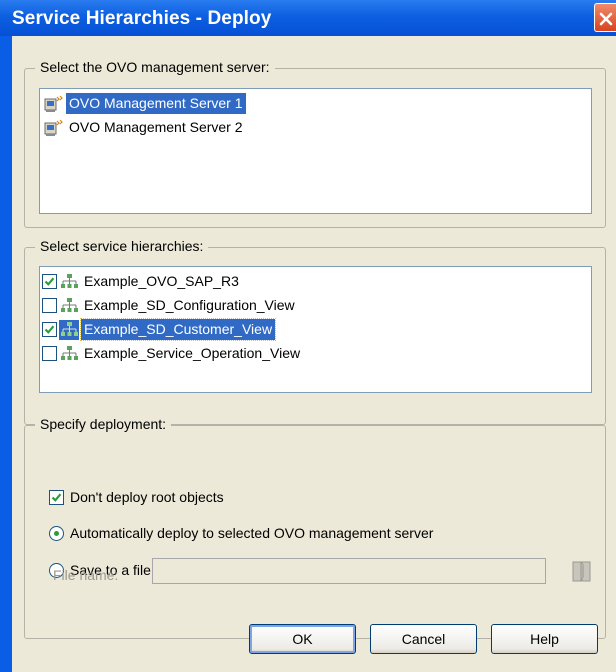  I want to click on file-name-label: File name:, so click(86, 575).